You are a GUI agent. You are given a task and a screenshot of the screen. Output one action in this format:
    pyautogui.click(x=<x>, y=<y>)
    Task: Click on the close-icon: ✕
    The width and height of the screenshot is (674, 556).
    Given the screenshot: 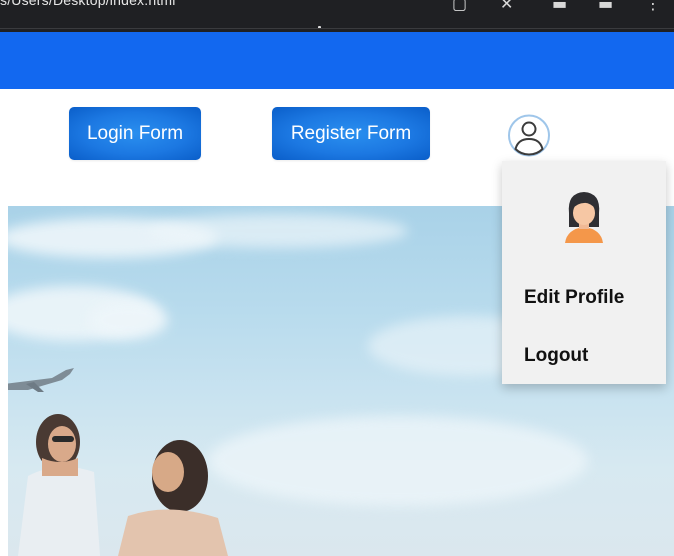 What is the action you would take?
    pyautogui.click(x=506, y=6)
    